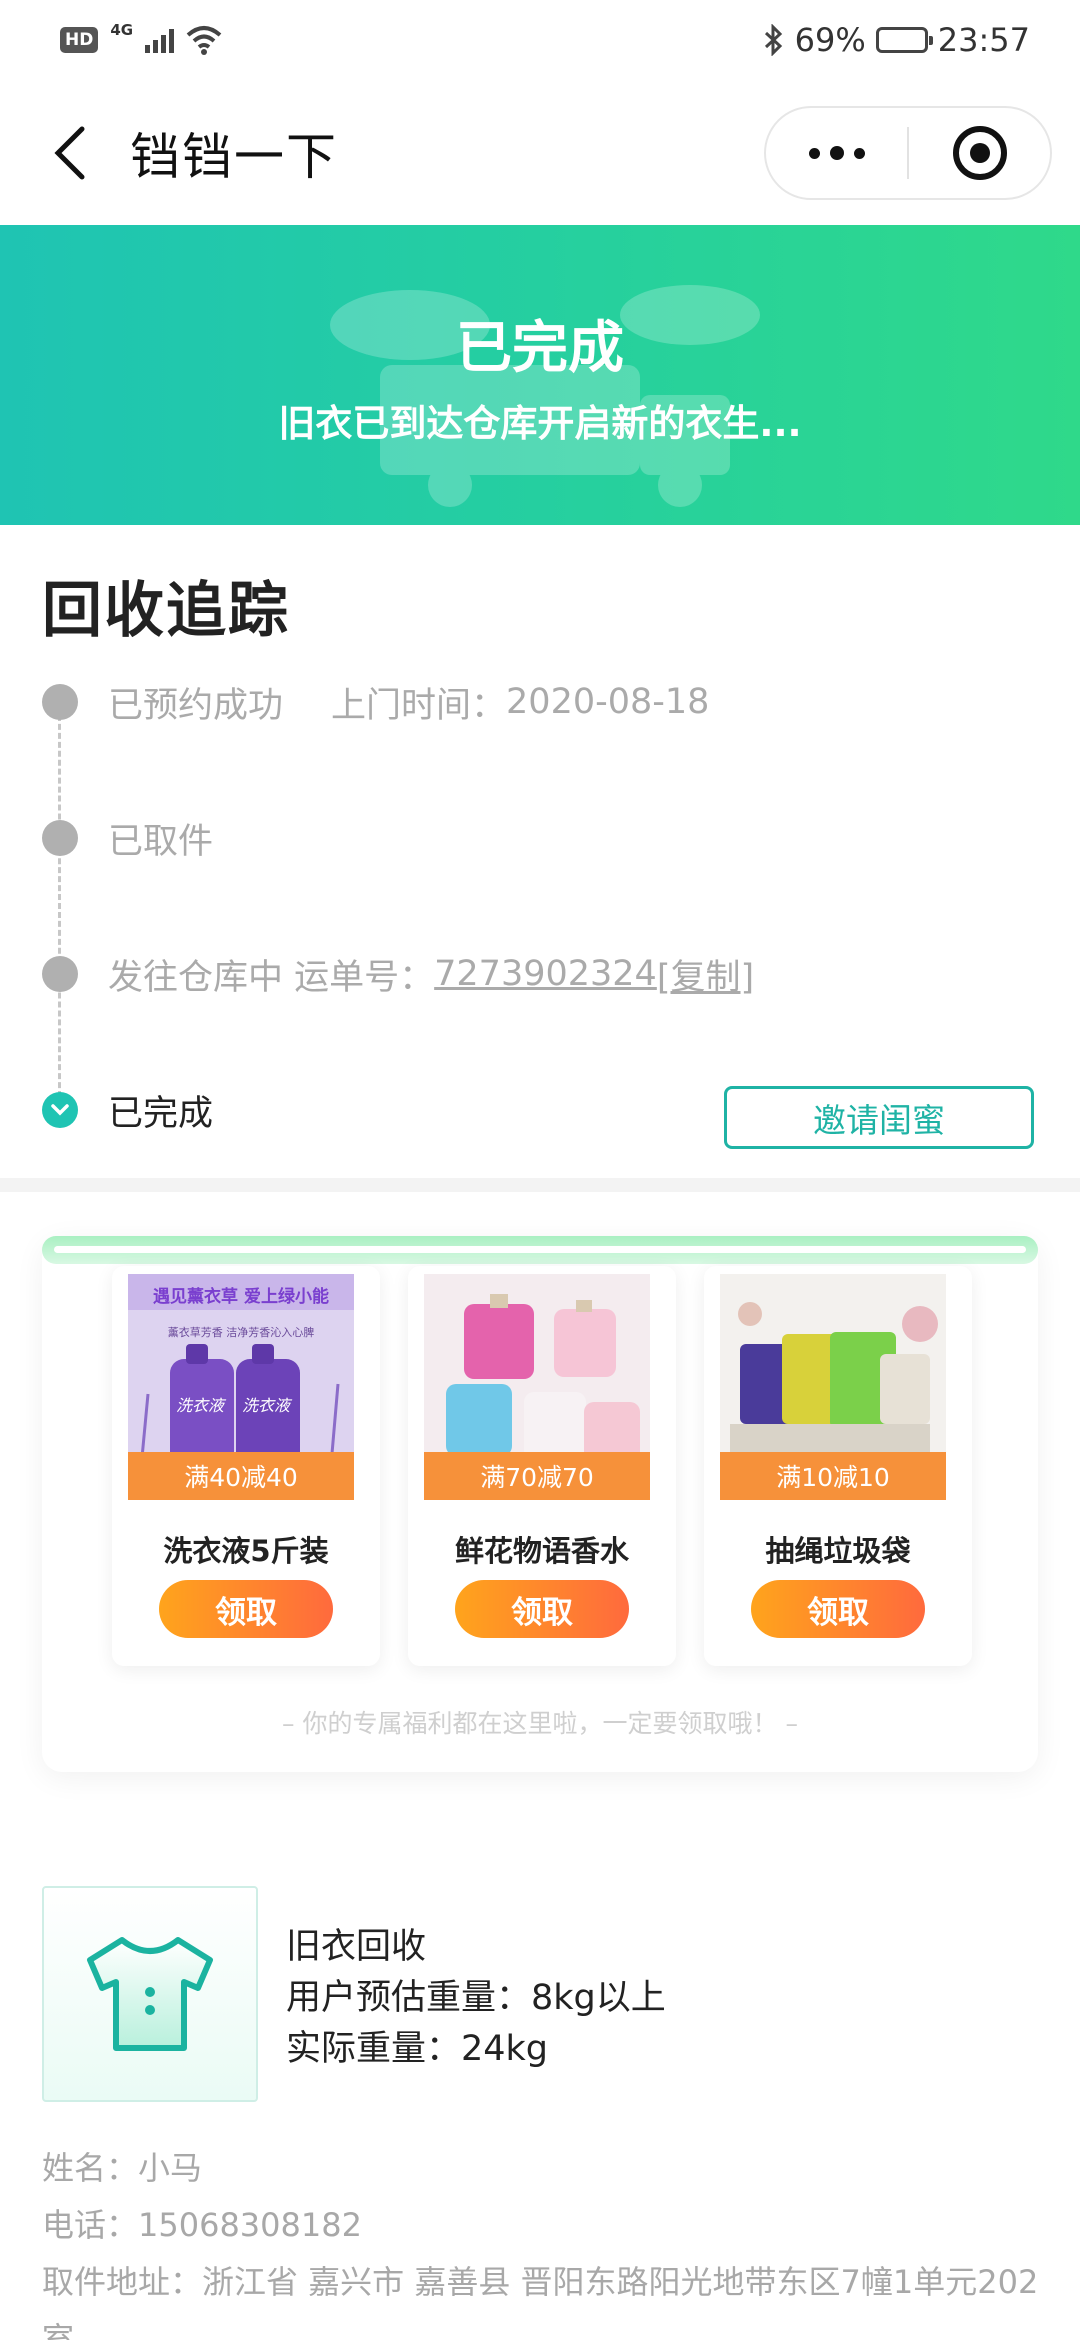 The height and width of the screenshot is (2340, 1080). I want to click on chevron-left-icon, so click(69, 152).